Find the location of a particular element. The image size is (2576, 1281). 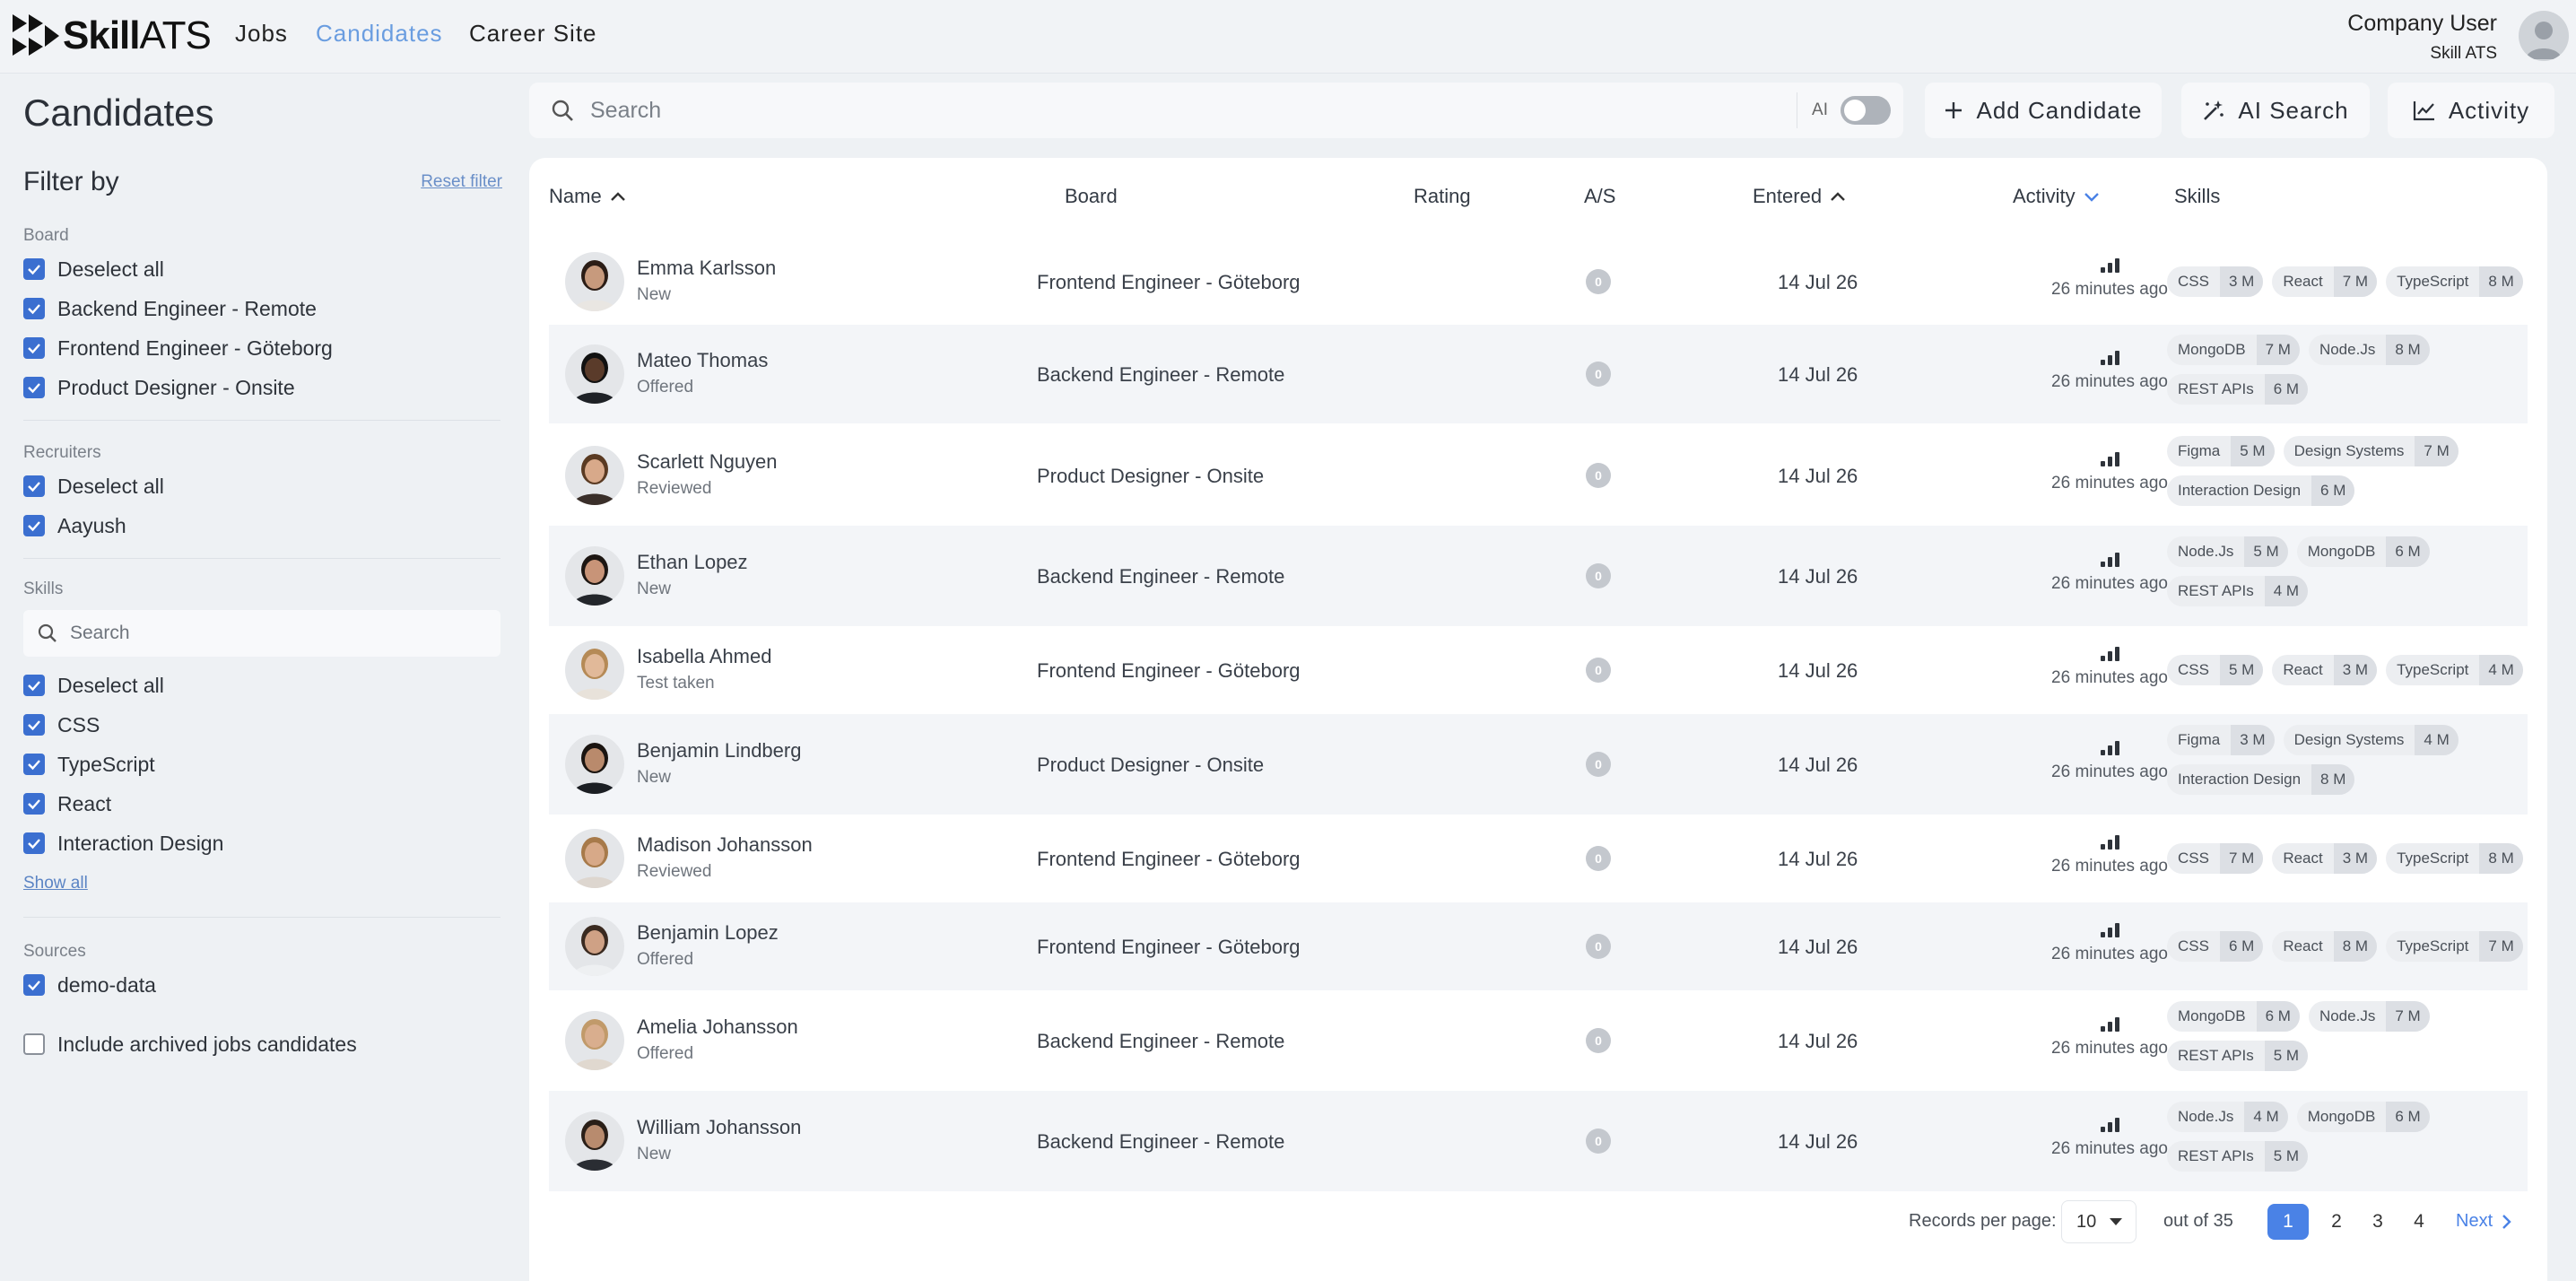

skill-react: React is located at coordinates (67, 803).